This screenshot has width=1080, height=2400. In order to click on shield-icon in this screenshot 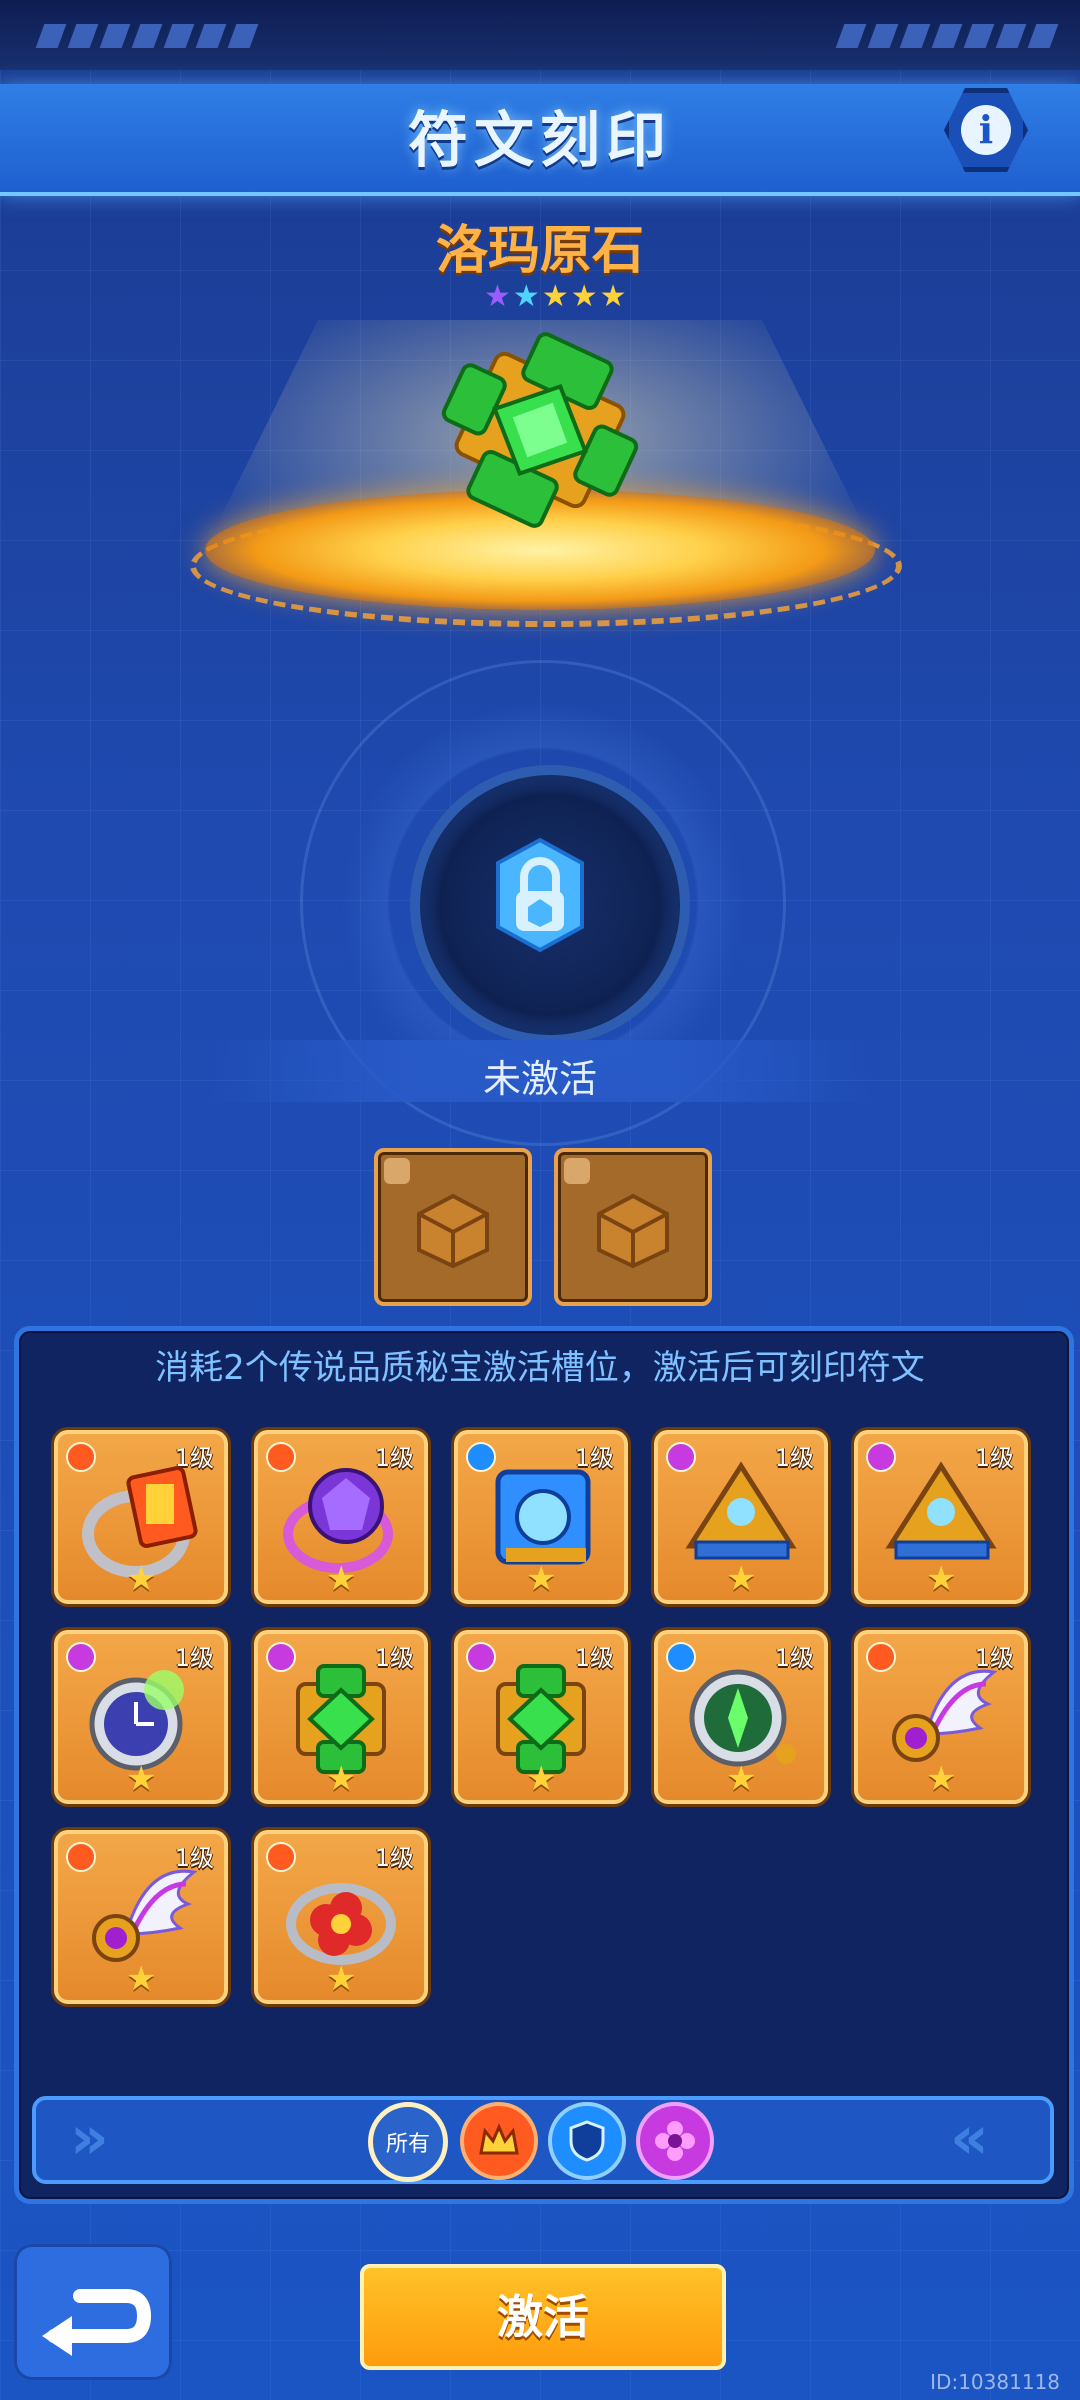, I will do `click(587, 2141)`.